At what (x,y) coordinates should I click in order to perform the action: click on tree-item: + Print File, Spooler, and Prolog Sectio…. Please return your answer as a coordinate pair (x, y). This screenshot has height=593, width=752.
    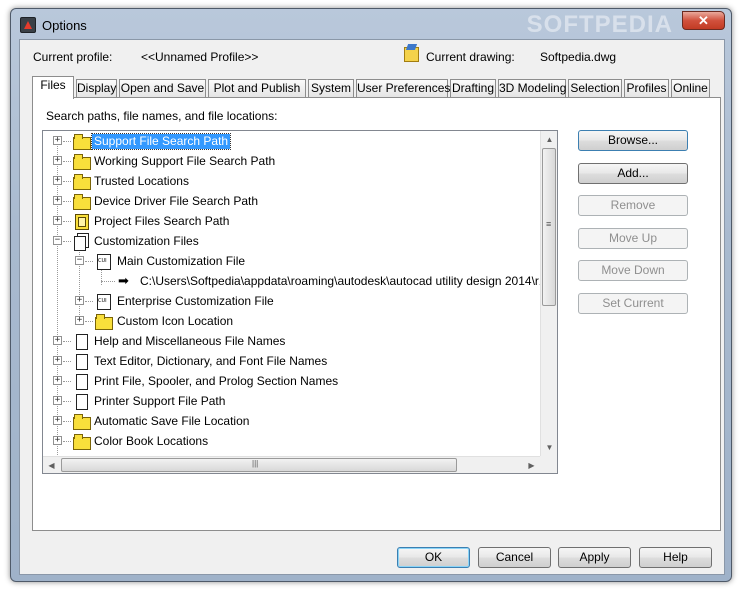
    Looking at the image, I should click on (291, 381).